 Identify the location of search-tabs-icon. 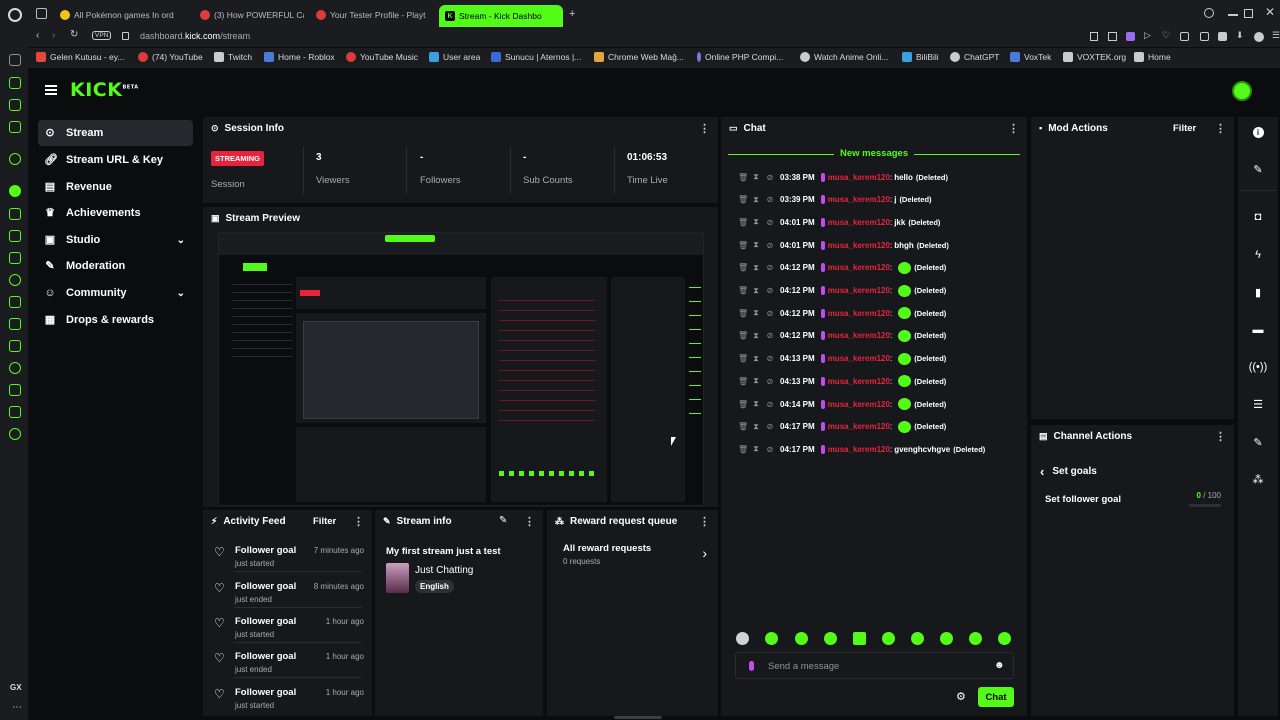
(1209, 13).